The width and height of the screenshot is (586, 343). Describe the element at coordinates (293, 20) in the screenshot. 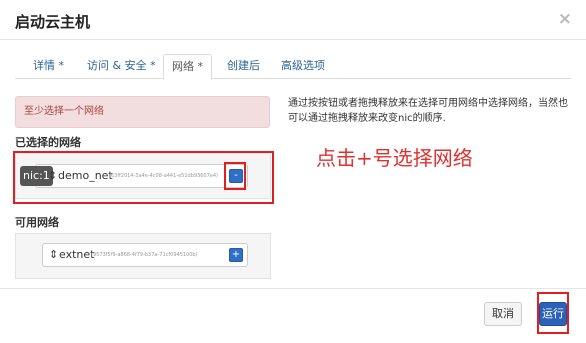

I see `modal-header: 启动云主机 ×` at that location.